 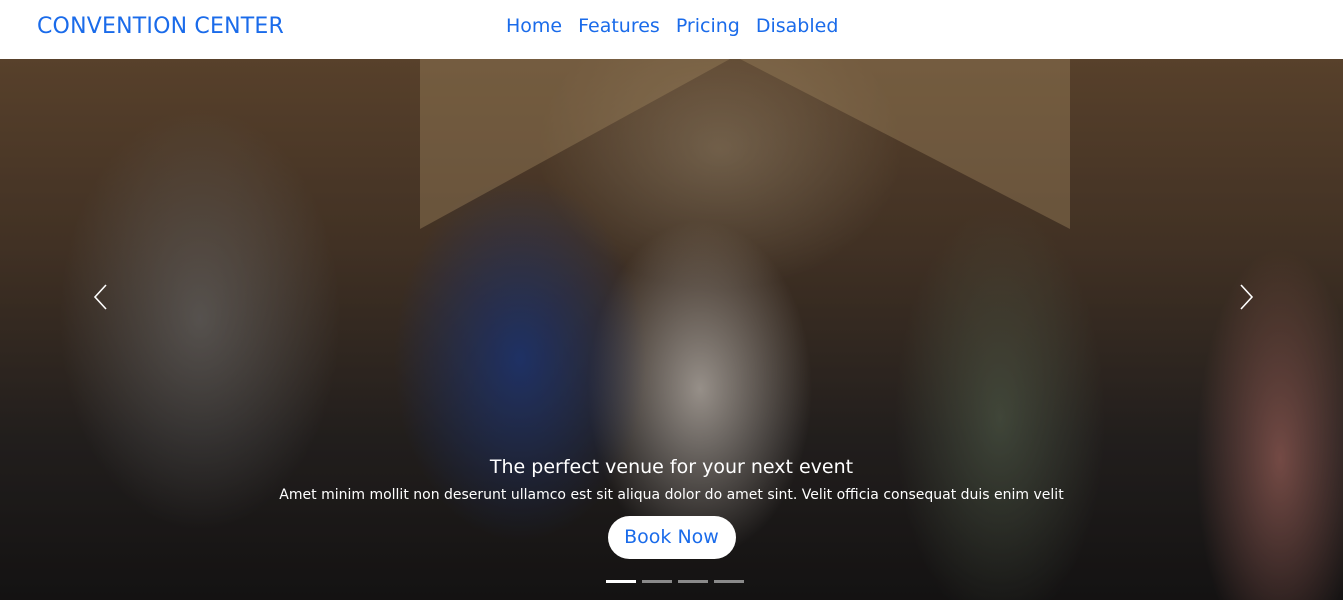 What do you see at coordinates (619, 26) in the screenshot?
I see `nav-link-features: Features` at bounding box center [619, 26].